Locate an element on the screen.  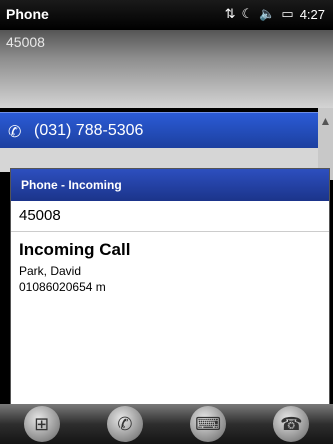
battery-icon: ▭ is located at coordinates (287, 13).